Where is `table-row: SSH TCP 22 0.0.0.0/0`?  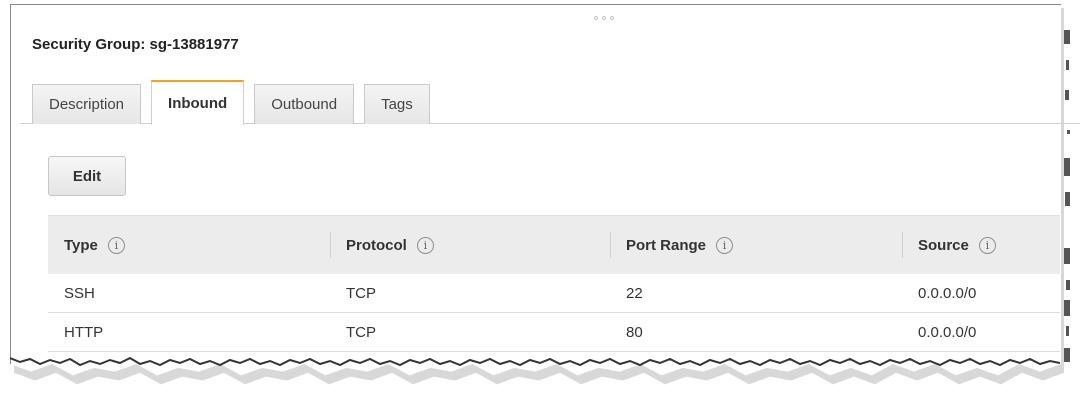
table-row: SSH TCP 22 0.0.0.0/0 is located at coordinates (554, 293).